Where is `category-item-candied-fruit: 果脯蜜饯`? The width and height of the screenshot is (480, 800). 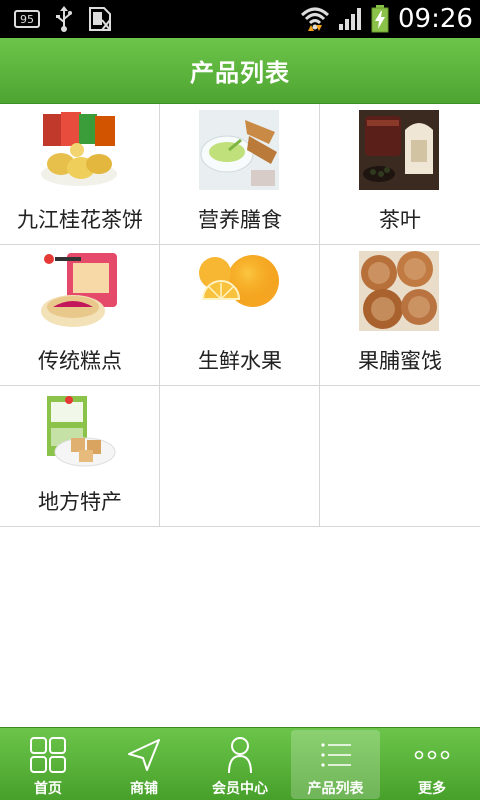
category-item-candied-fruit: 果脯蜜饯 is located at coordinates (400, 315).